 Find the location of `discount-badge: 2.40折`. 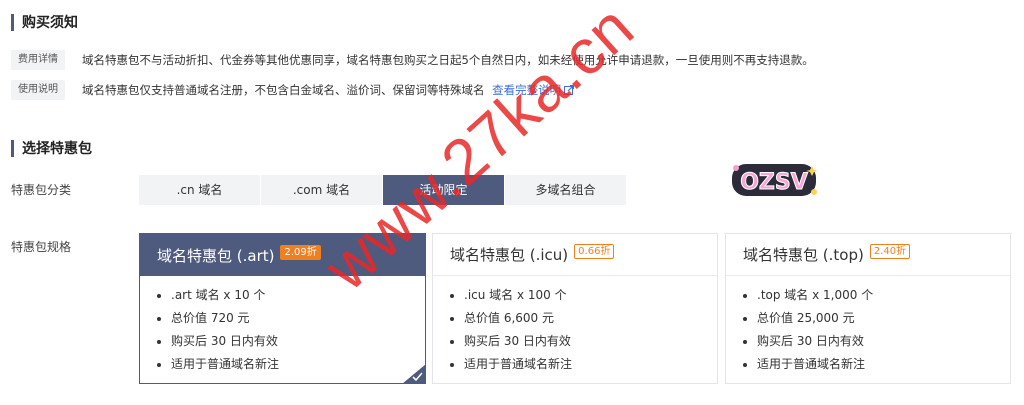

discount-badge: 2.40折 is located at coordinates (890, 251).